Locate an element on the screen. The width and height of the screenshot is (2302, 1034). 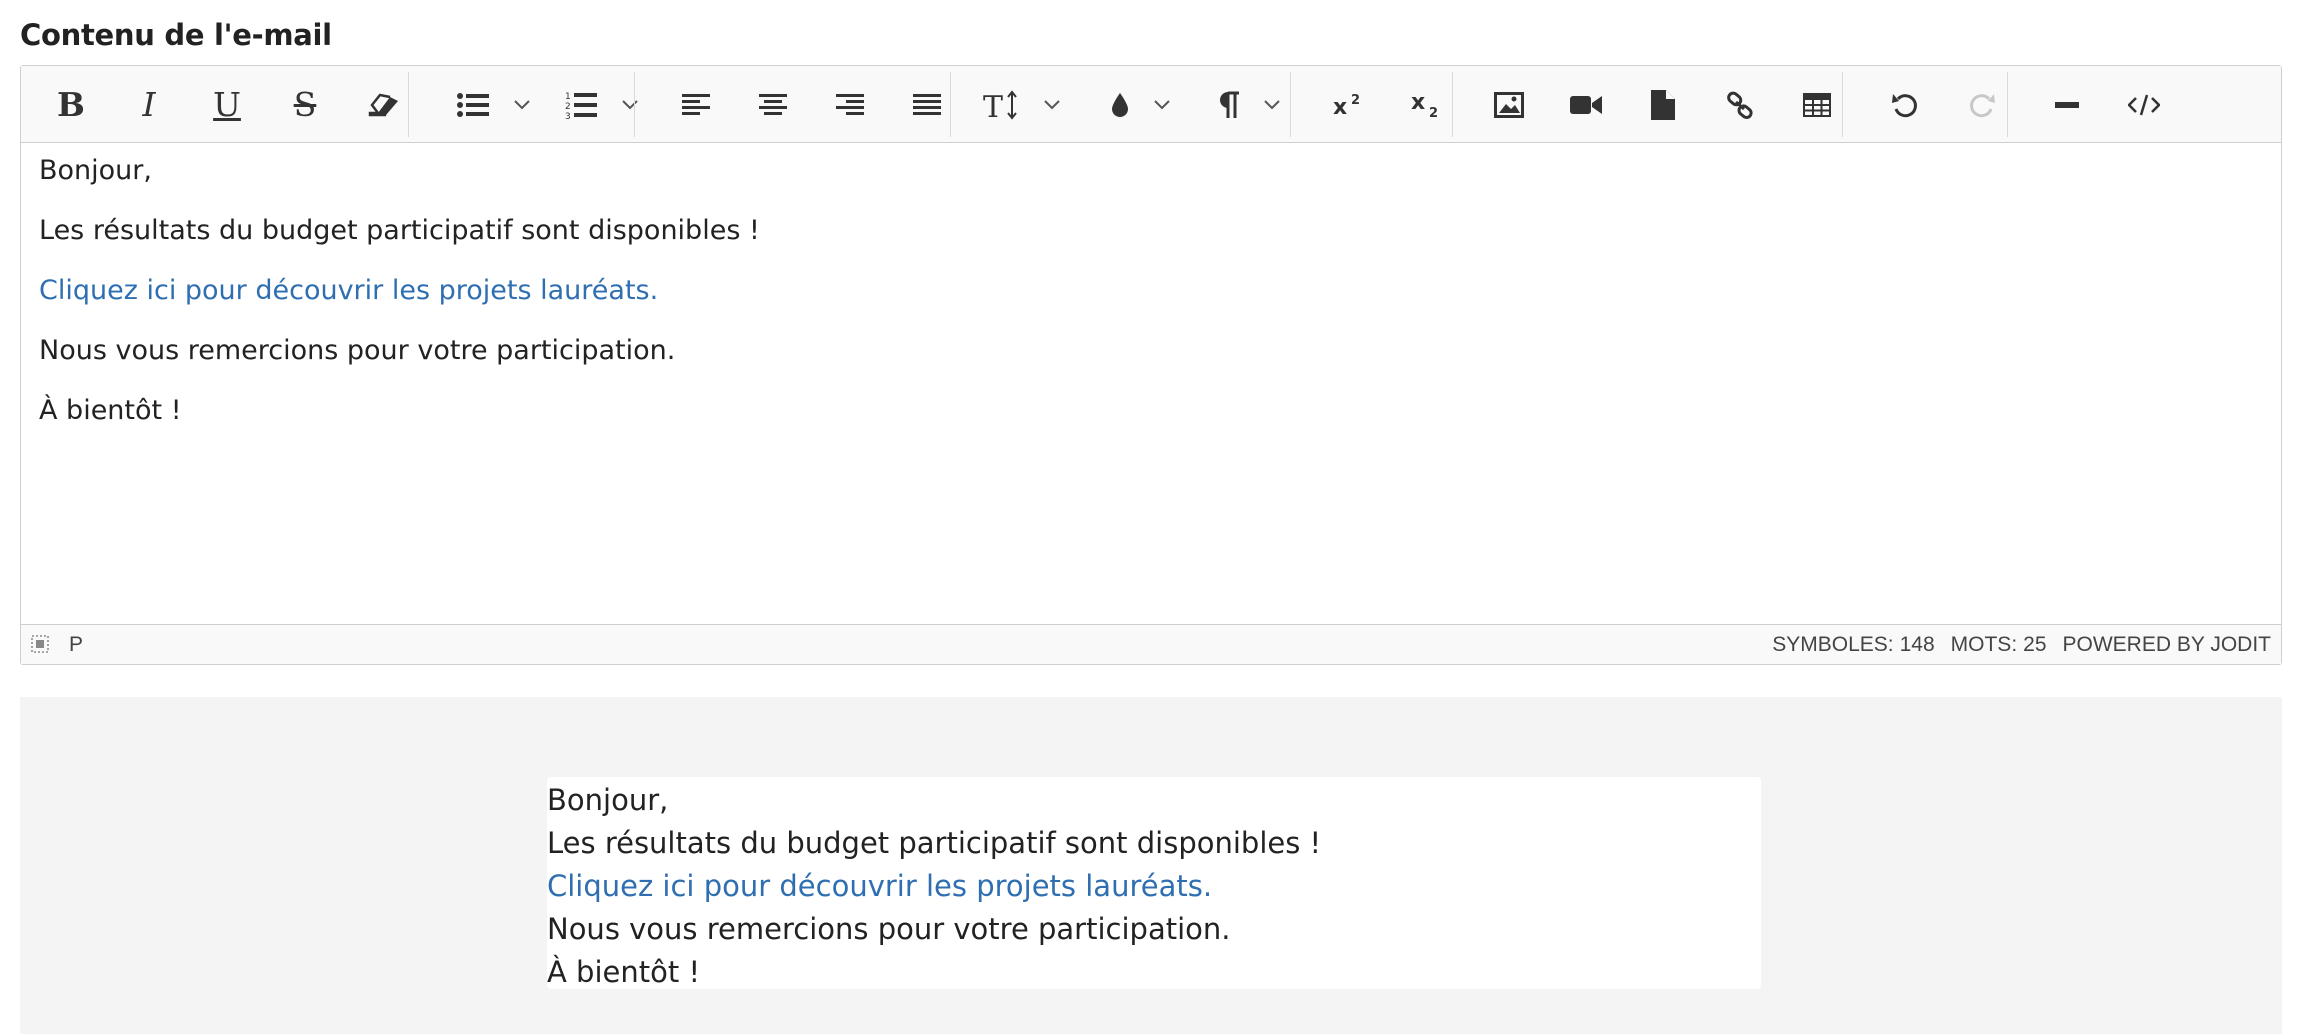
image-icon is located at coordinates (1509, 104).